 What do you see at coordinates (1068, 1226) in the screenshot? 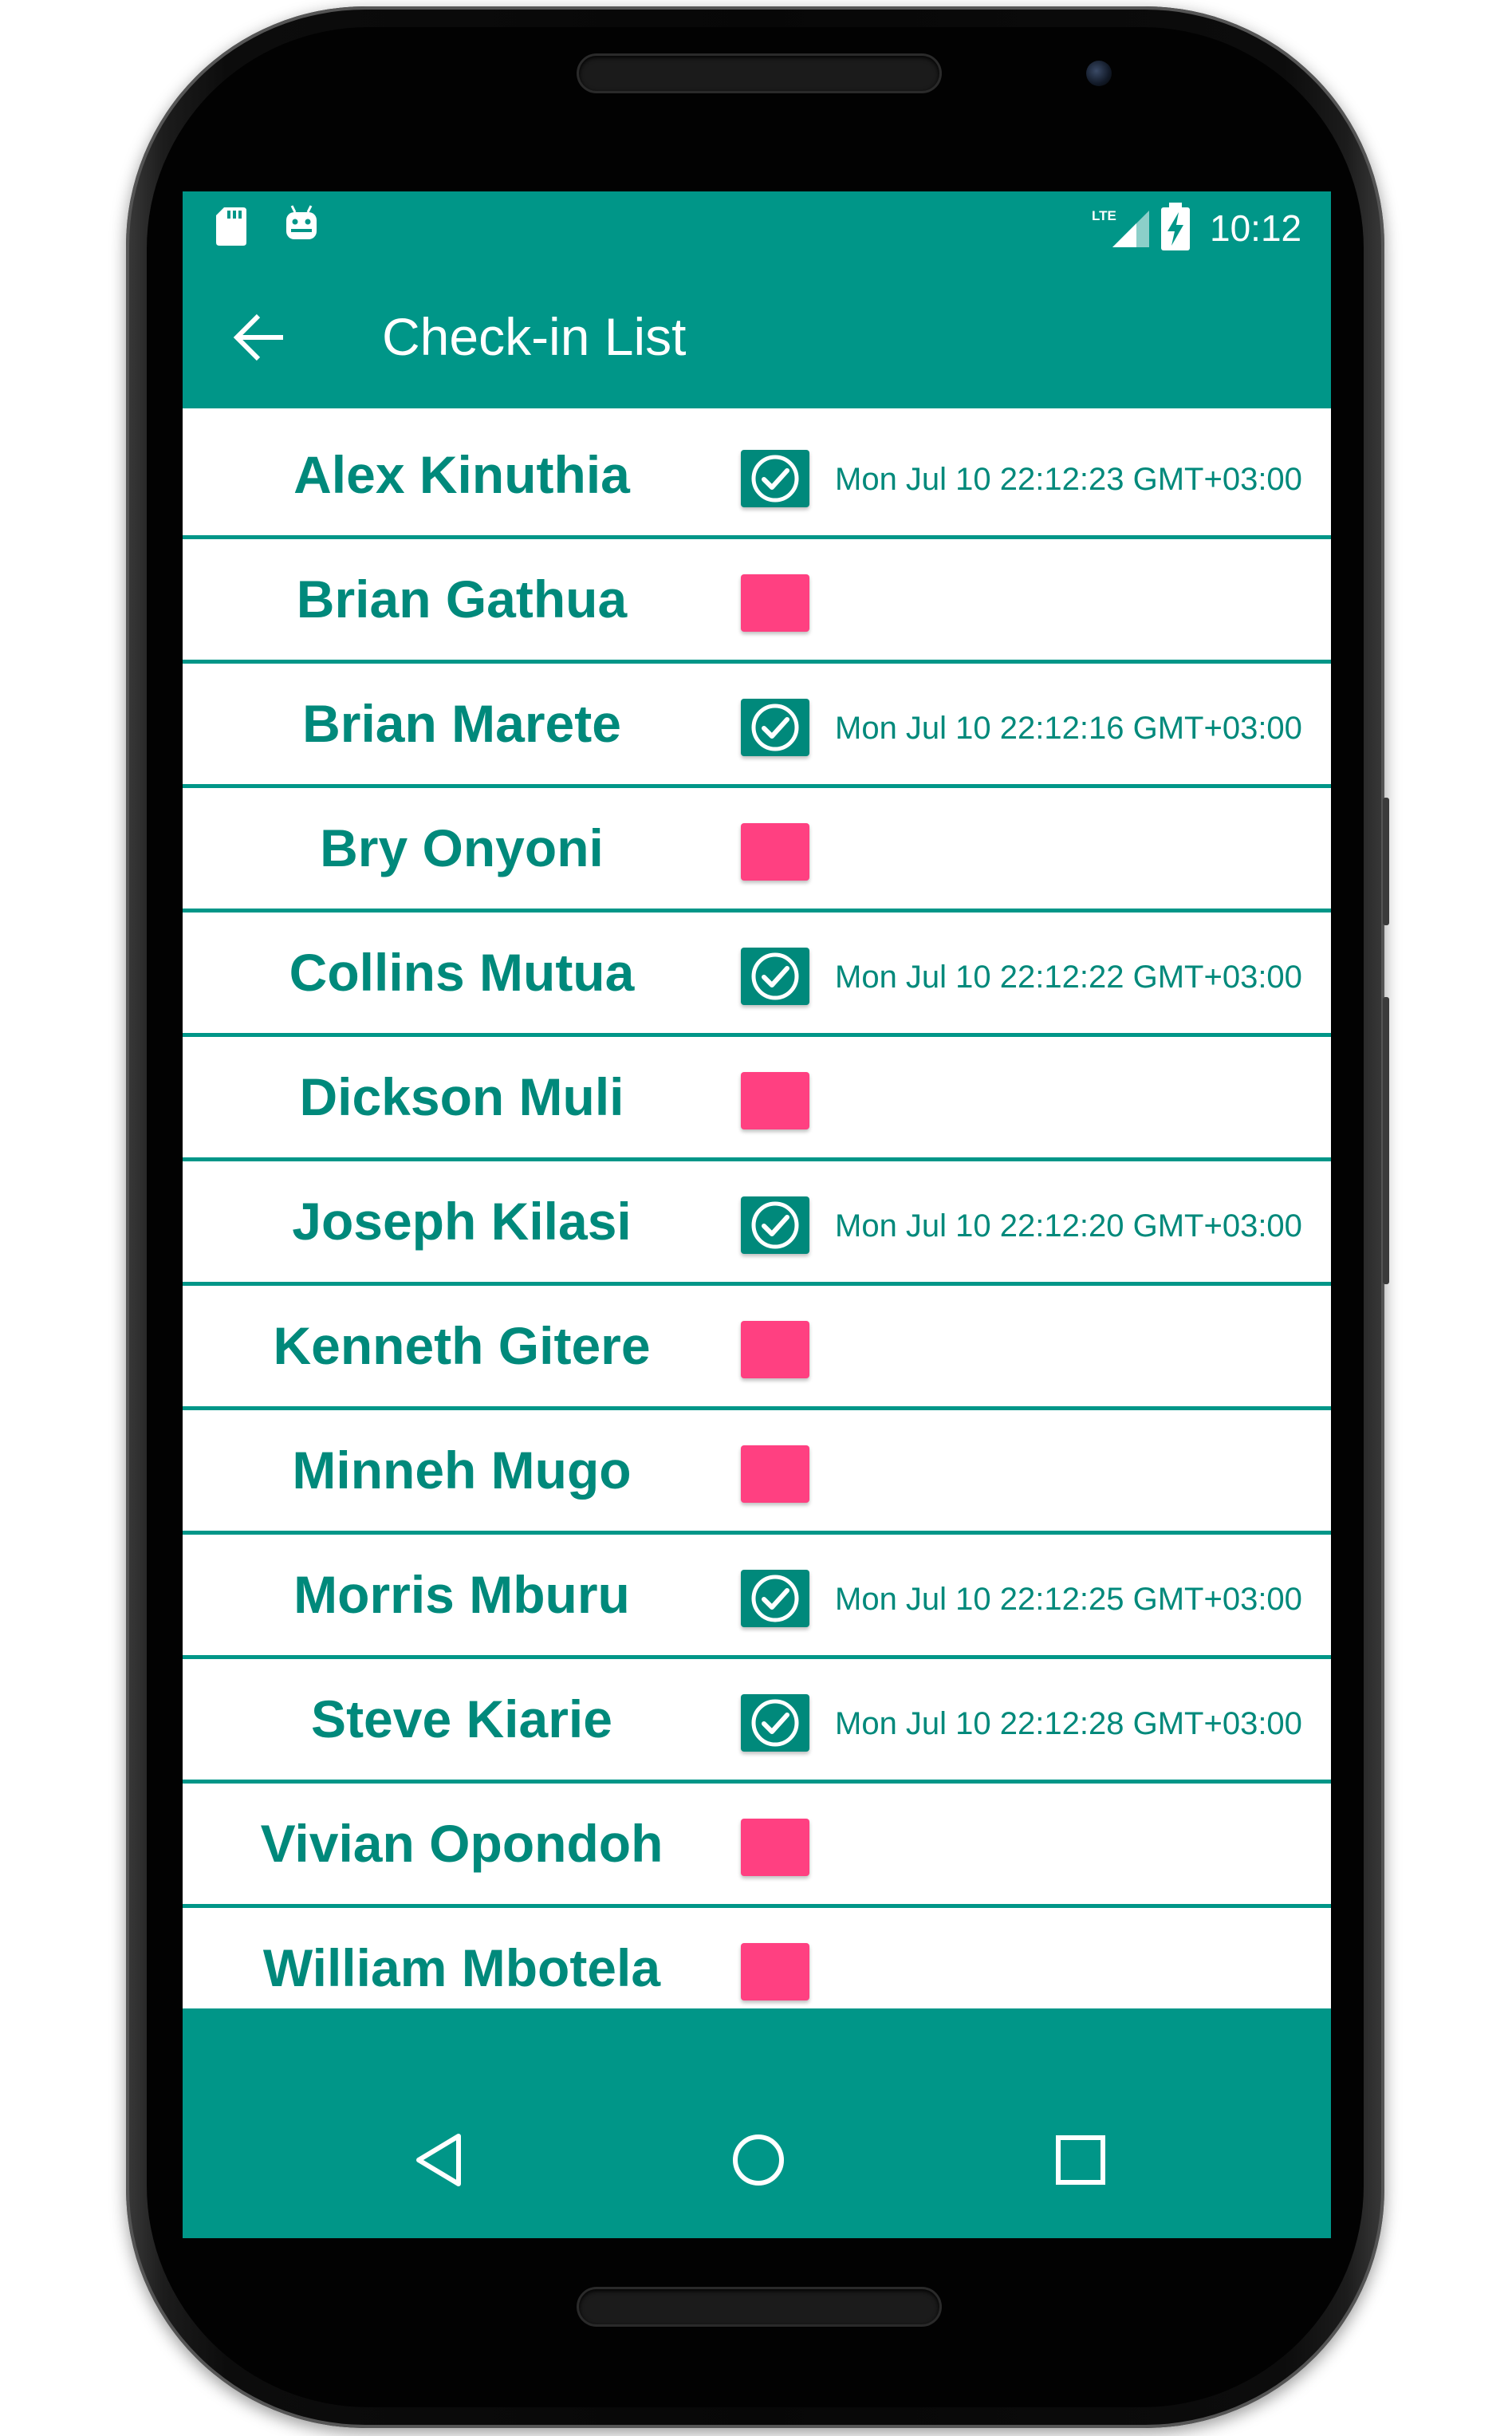
I see `checkin-timestamp: Mon Jul 10 22:12:20 GMT+03:00` at bounding box center [1068, 1226].